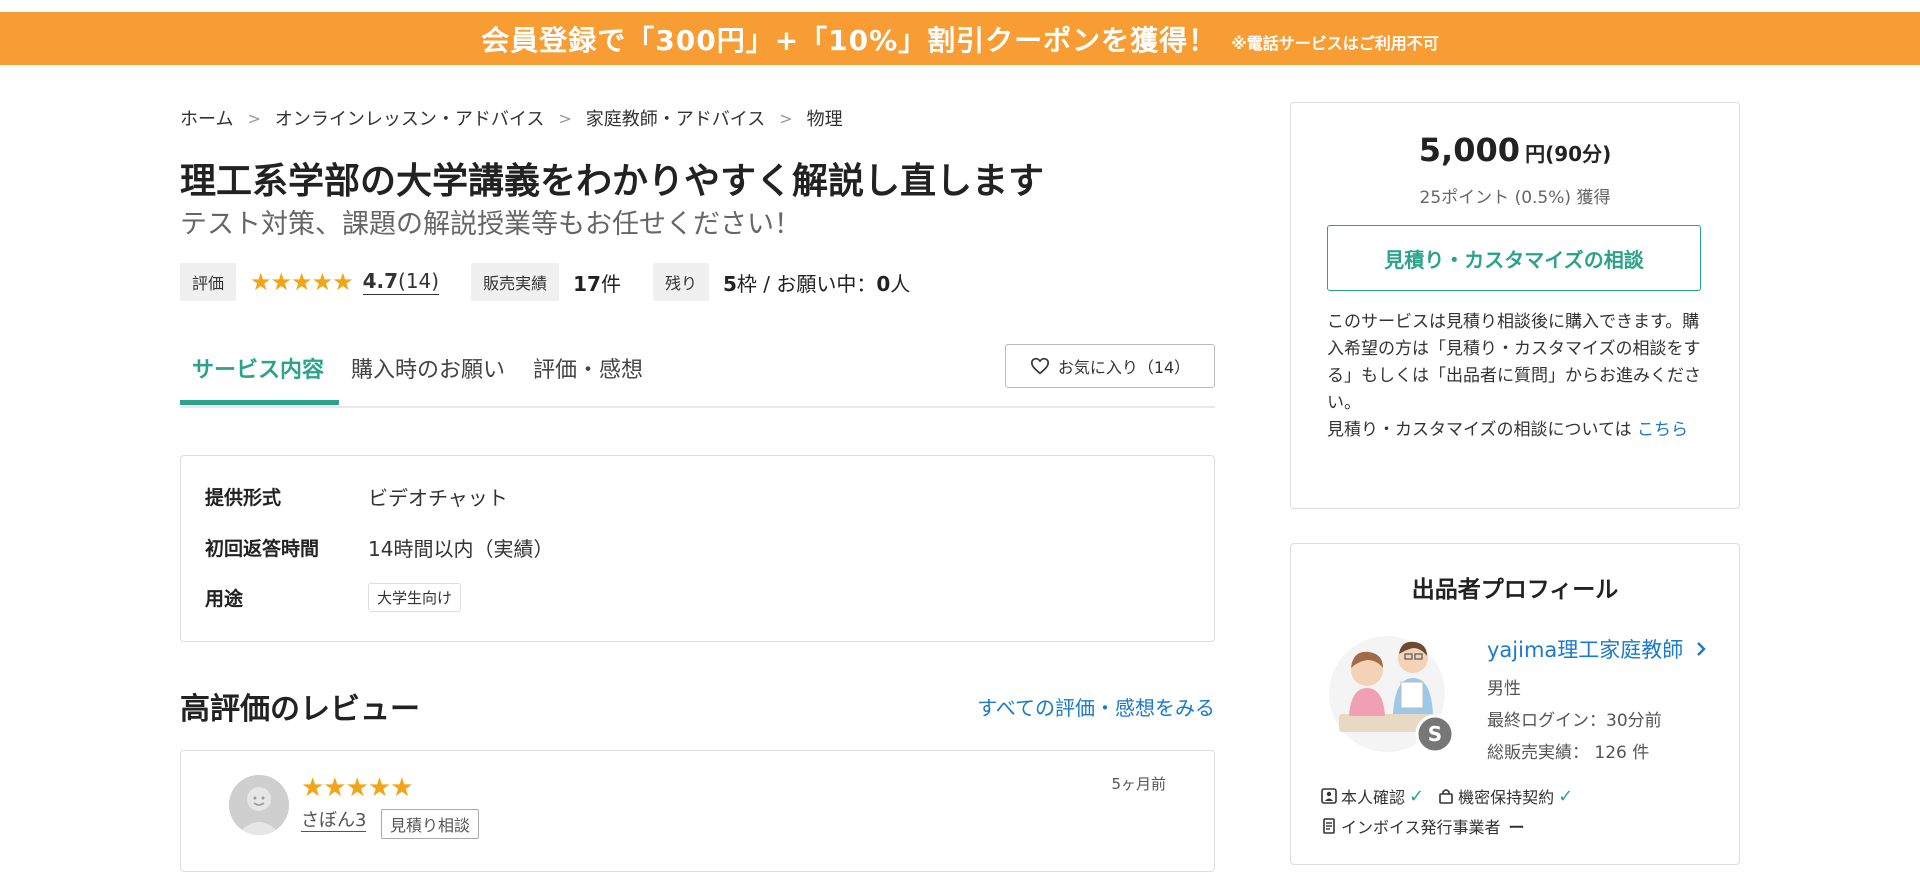 Image resolution: width=1920 pixels, height=872 pixels. I want to click on rating-label: 評価, so click(208, 282).